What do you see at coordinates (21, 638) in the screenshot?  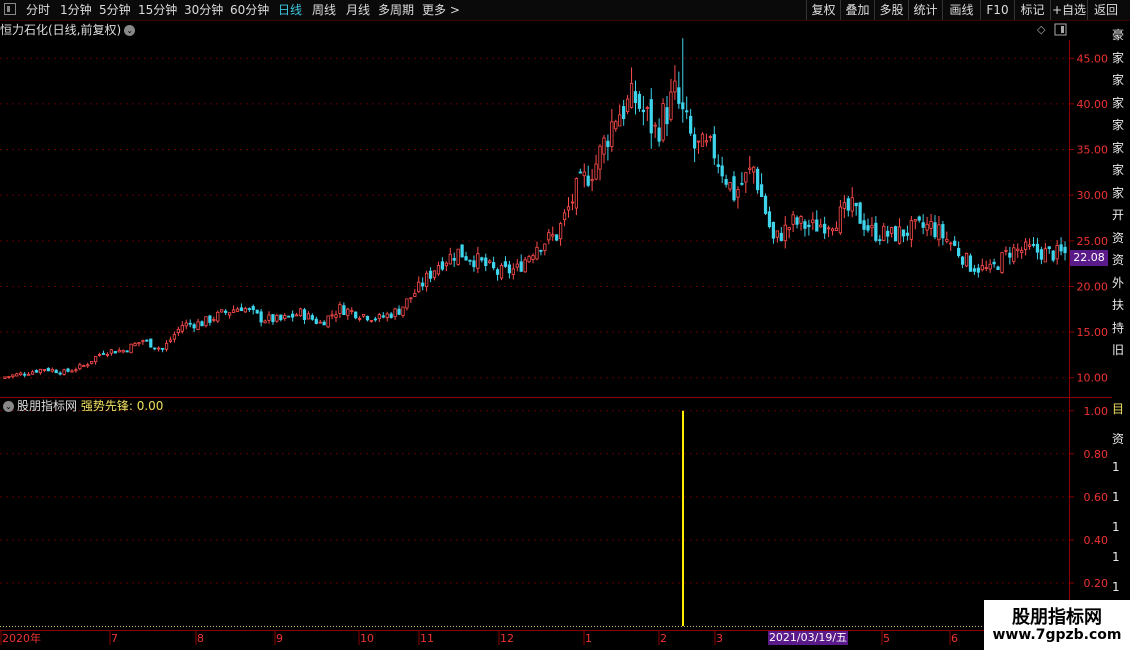 I see `xaxis-label: 2020年` at bounding box center [21, 638].